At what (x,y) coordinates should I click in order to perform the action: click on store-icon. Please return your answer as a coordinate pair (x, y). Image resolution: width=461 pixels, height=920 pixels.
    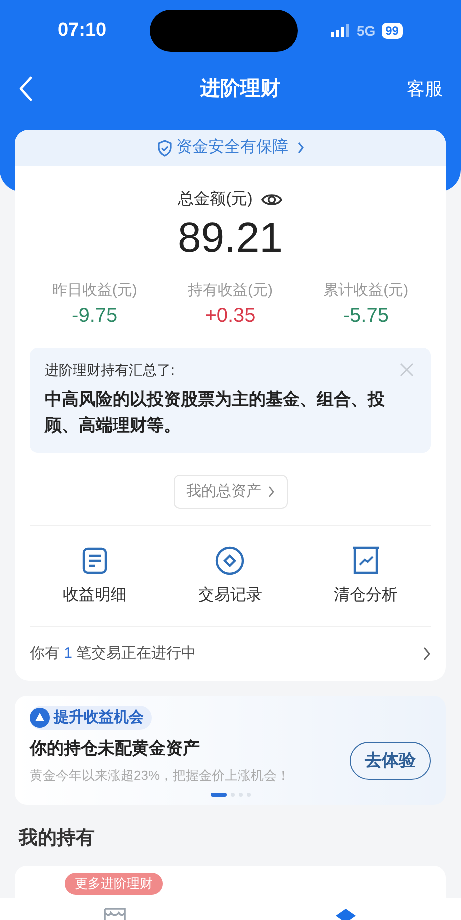
    Looking at the image, I should click on (115, 914).